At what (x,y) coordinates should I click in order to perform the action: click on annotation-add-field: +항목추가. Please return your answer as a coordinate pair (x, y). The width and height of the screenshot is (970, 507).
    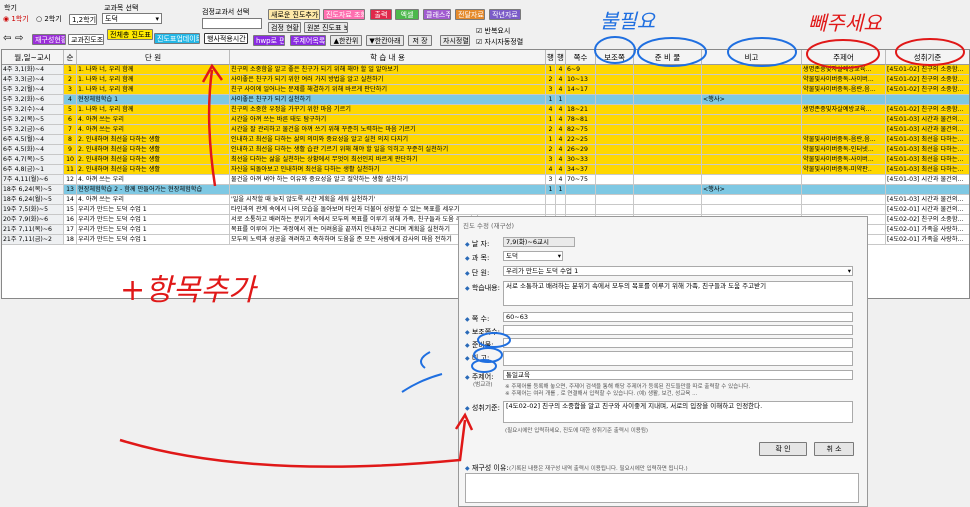
    Looking at the image, I should click on (189, 290).